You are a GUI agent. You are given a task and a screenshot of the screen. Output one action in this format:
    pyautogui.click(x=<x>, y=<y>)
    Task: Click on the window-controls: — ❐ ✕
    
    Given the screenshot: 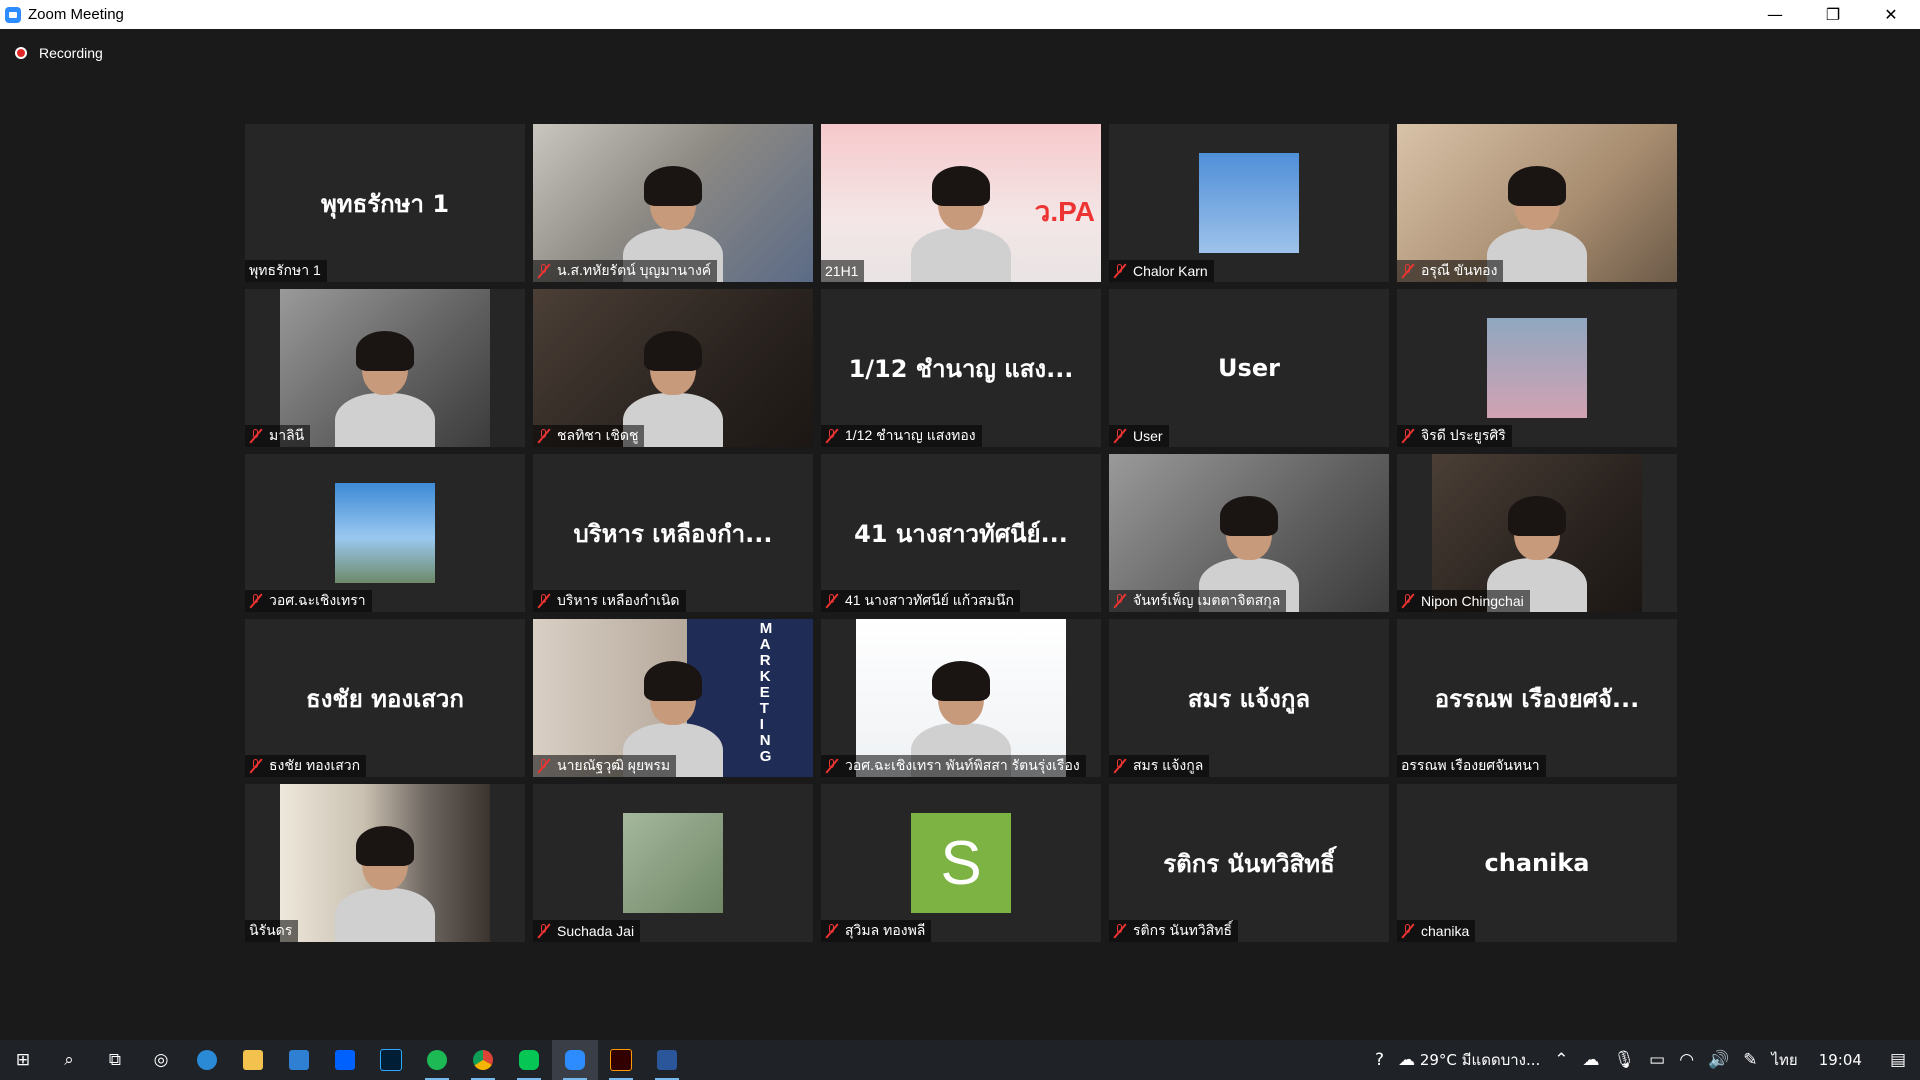 What is the action you would take?
    pyautogui.click(x=1833, y=14)
    